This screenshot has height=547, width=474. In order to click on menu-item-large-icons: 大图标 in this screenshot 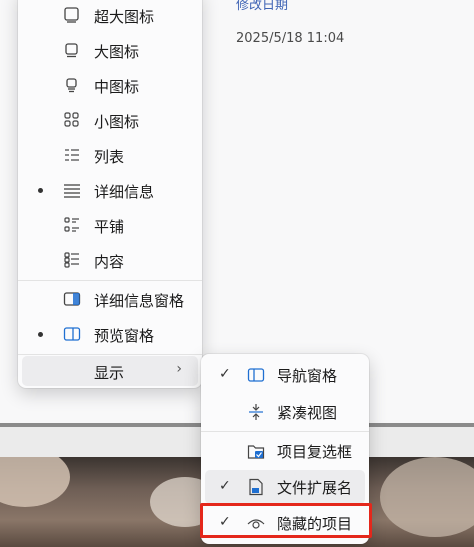, I will do `click(110, 50)`.